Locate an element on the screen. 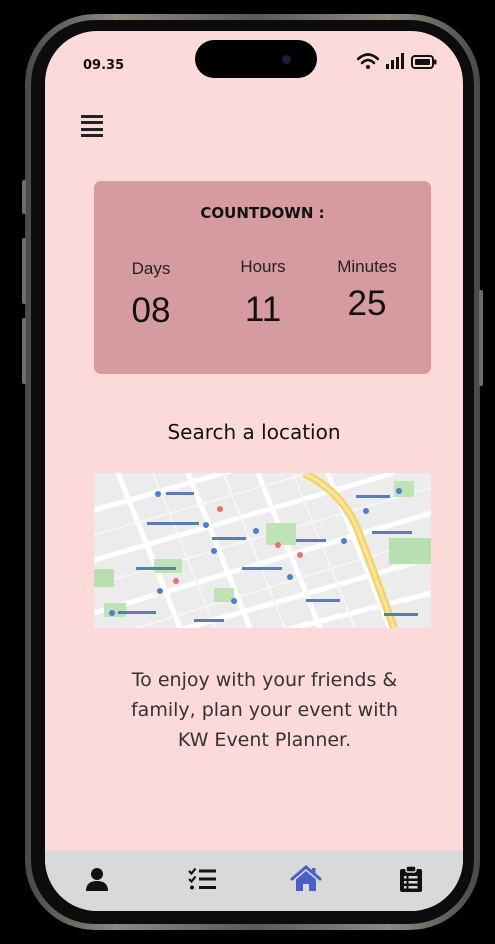 The height and width of the screenshot is (944, 495). days-value: 08 is located at coordinates (151, 310).